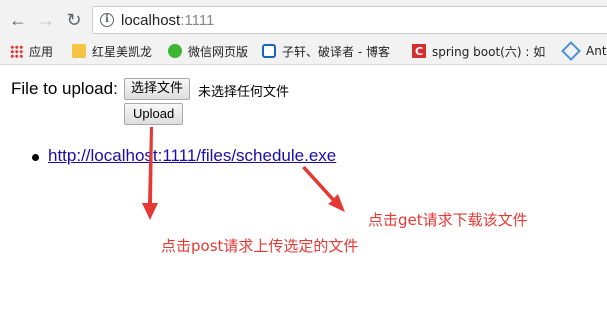 The width and height of the screenshot is (607, 321). I want to click on bookmark-label: 应用, so click(41, 51).